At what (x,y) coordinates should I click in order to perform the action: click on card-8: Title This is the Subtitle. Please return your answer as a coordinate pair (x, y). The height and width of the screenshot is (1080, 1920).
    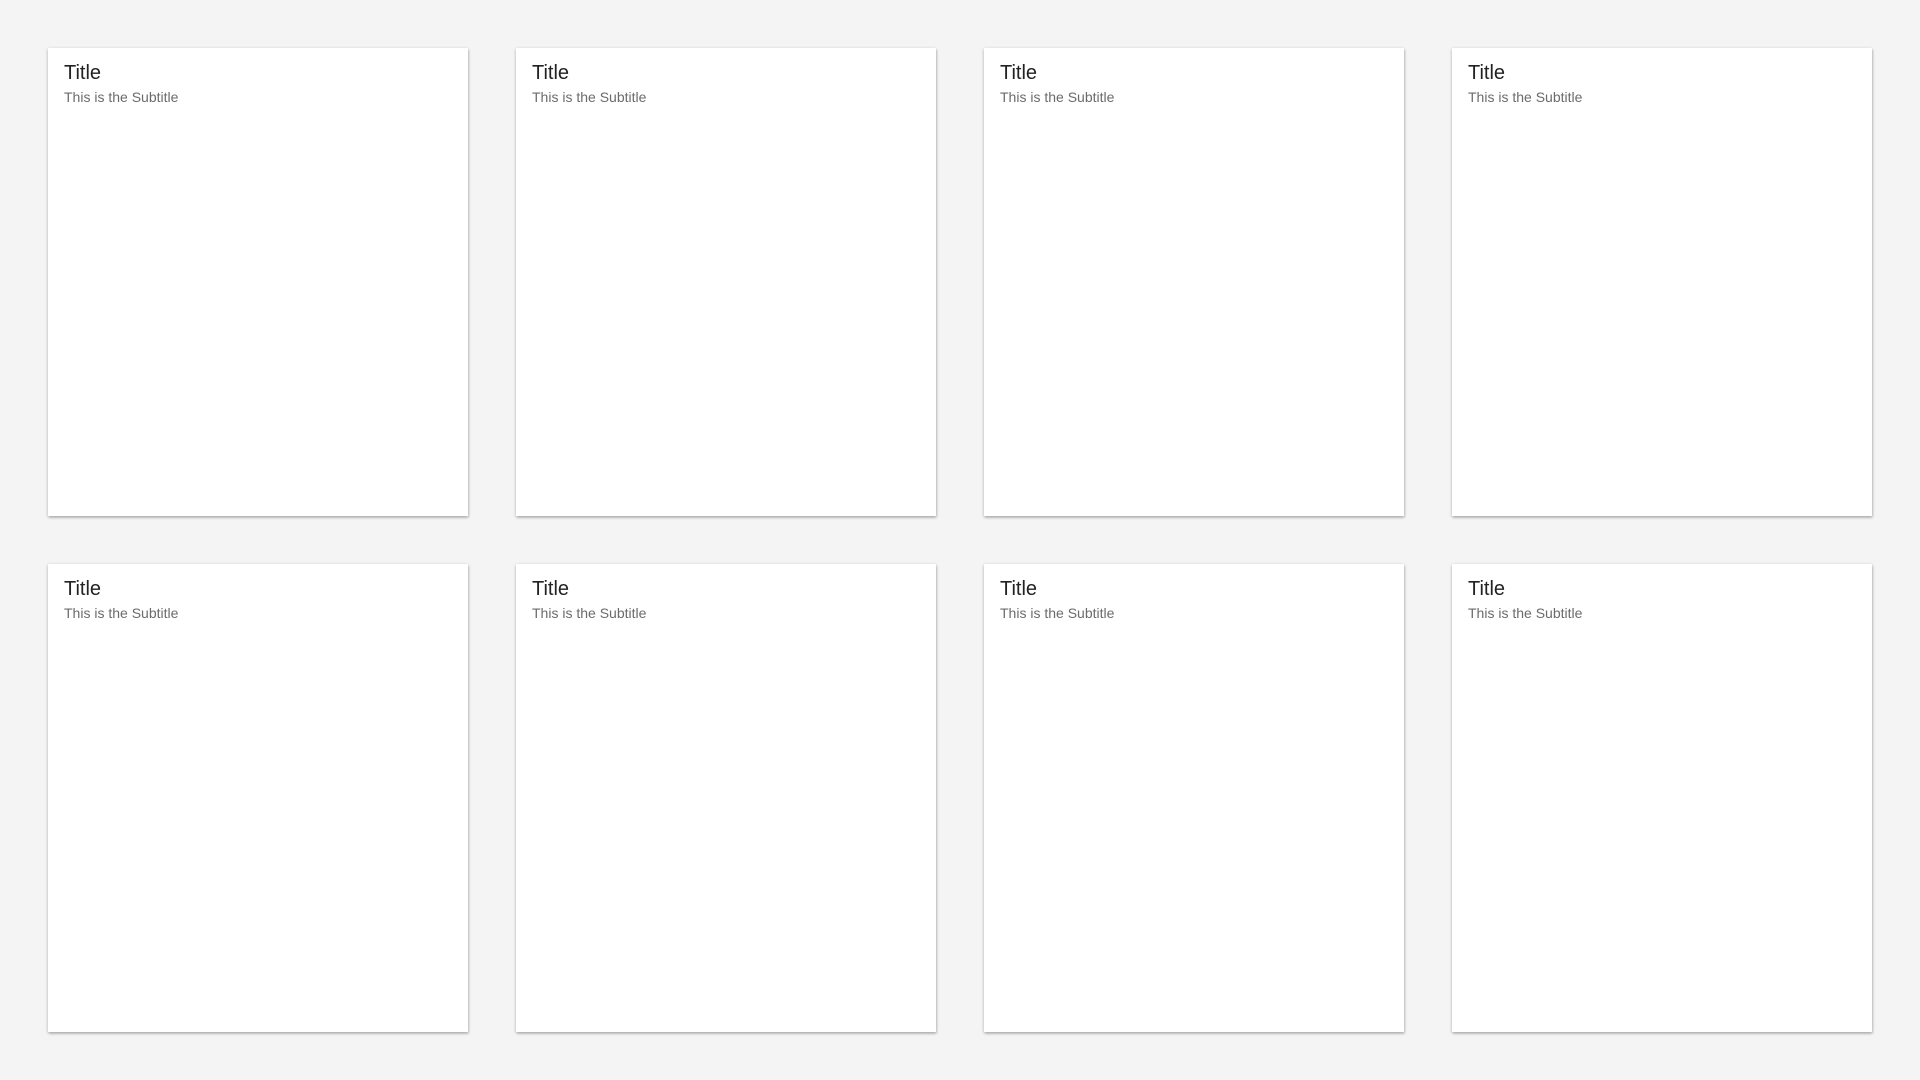
    Looking at the image, I should click on (1662, 798).